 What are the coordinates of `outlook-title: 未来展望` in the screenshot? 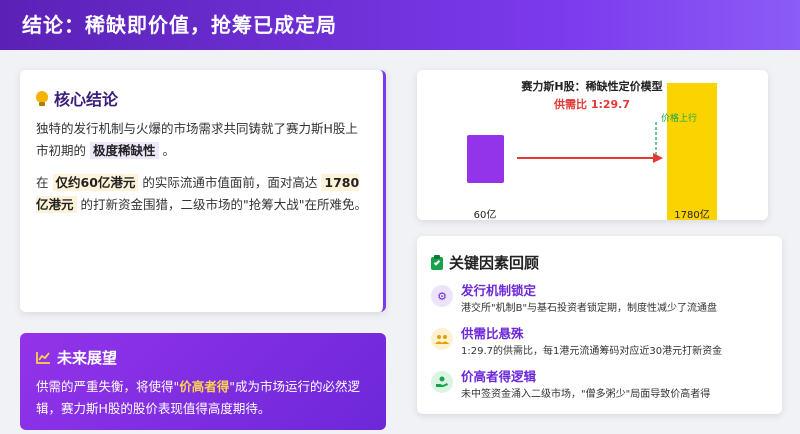 It's located at (203, 357).